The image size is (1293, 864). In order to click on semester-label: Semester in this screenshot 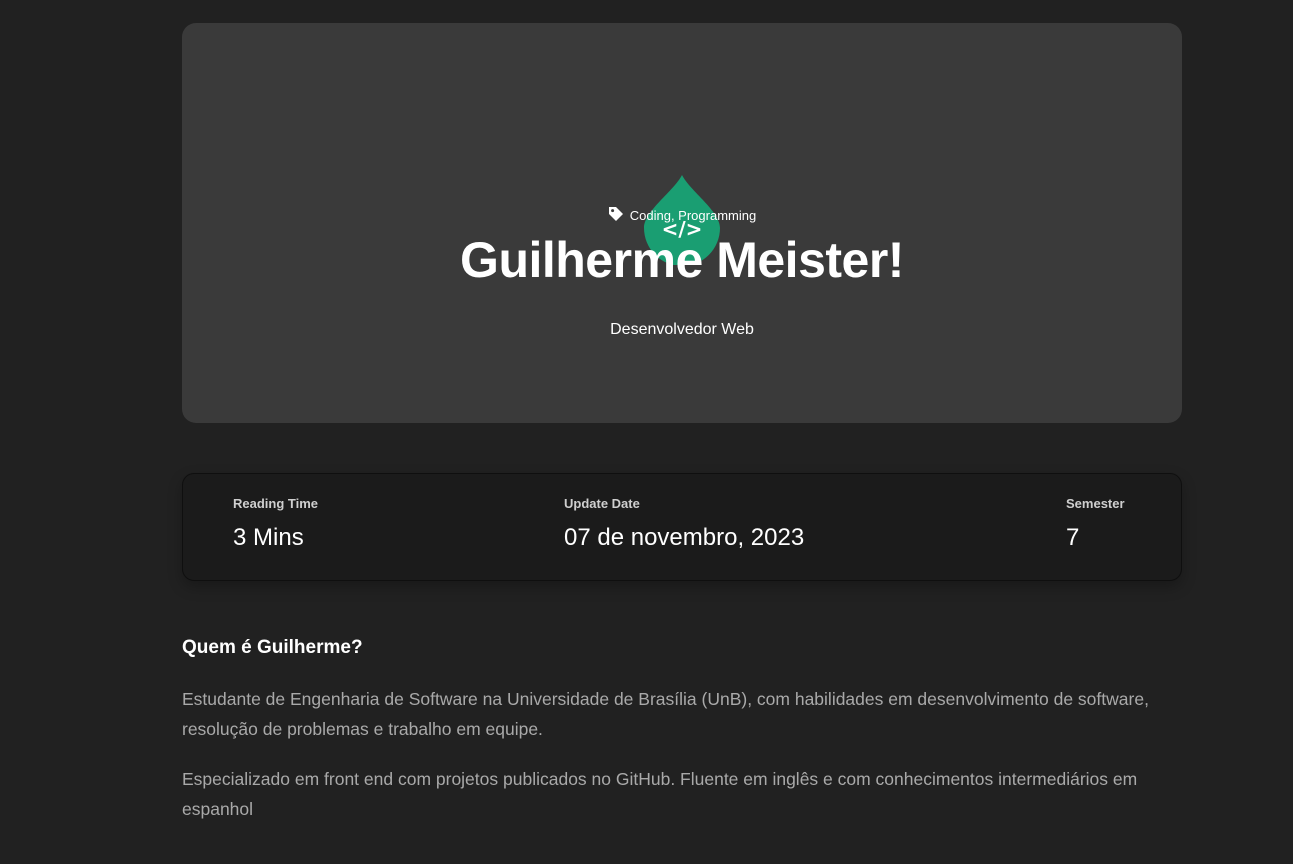, I will do `click(1095, 503)`.